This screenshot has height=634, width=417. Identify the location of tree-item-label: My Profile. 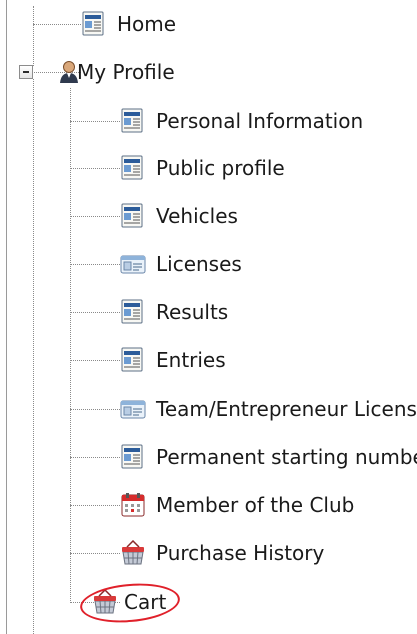
(126, 72).